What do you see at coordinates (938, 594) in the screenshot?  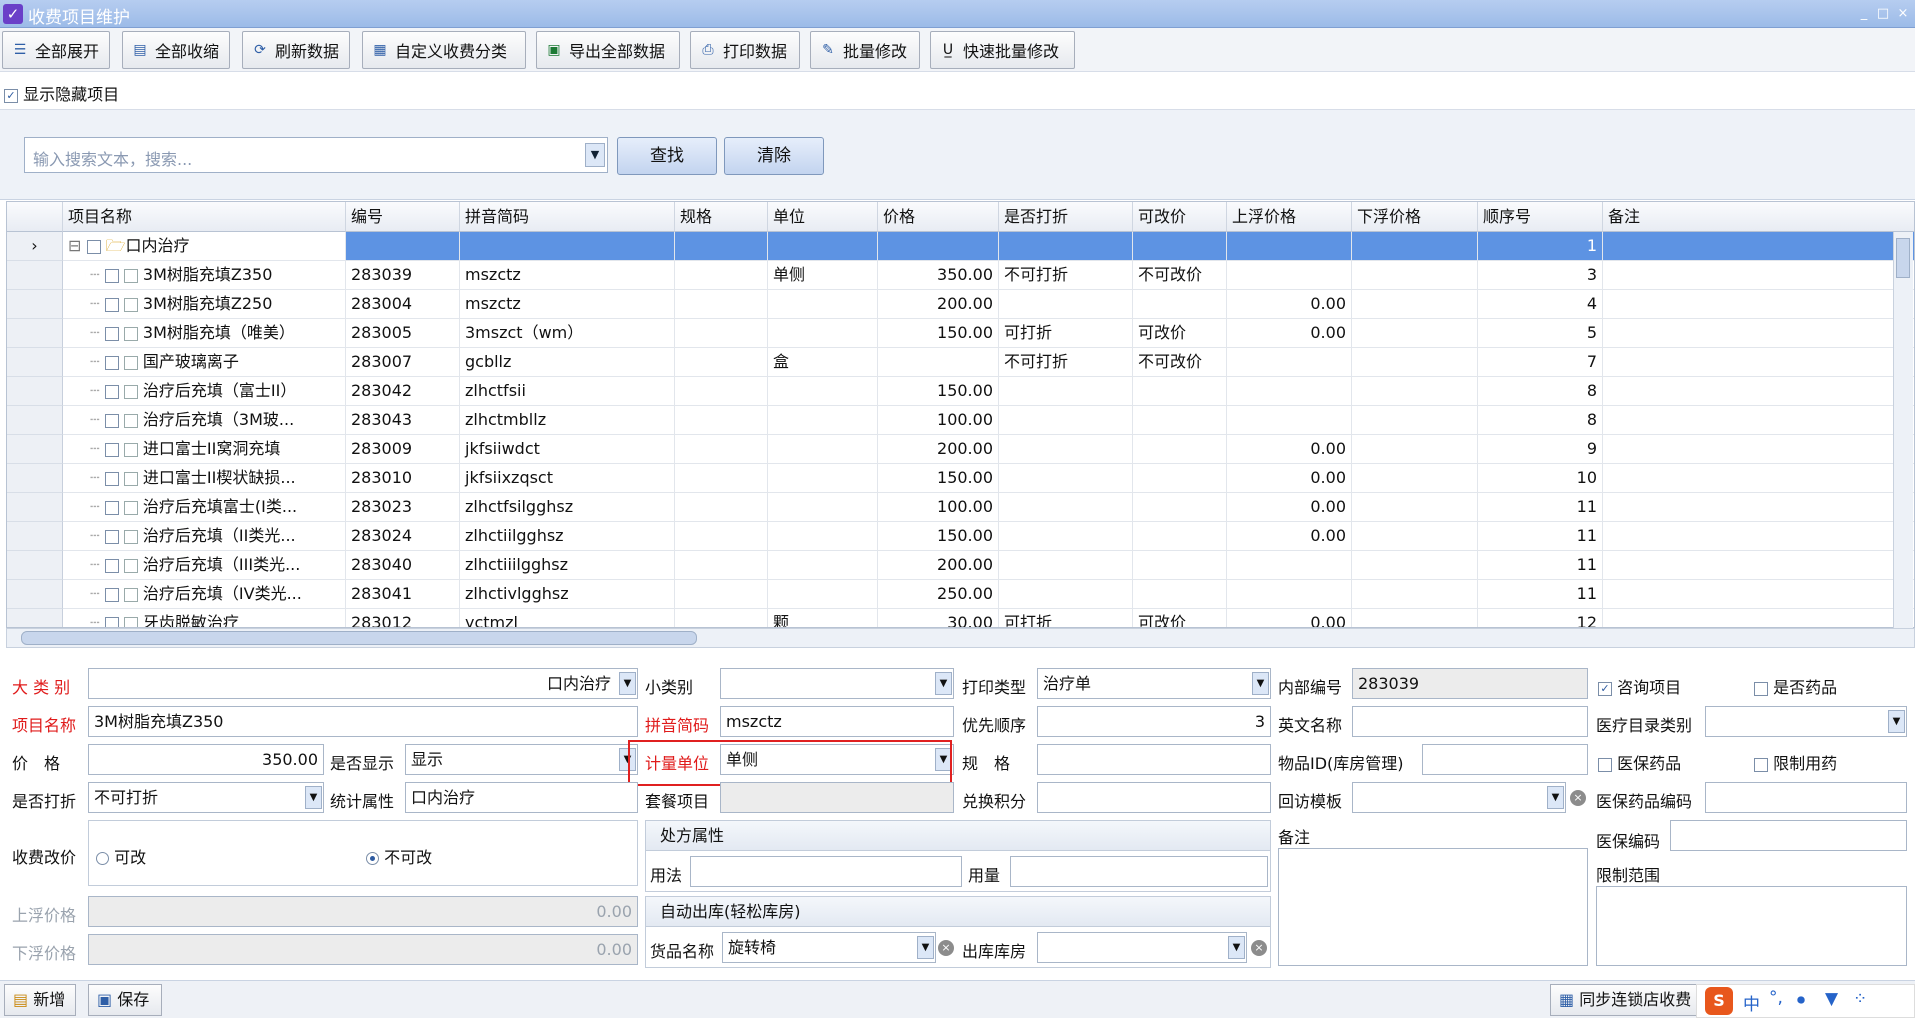 I see `cell-price: 250.00` at bounding box center [938, 594].